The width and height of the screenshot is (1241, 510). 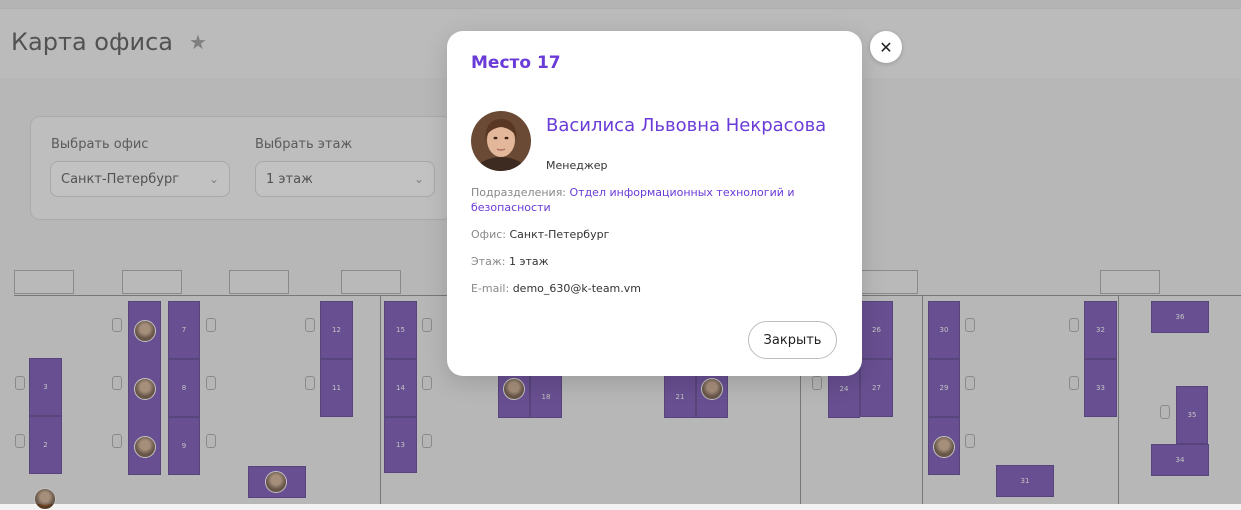 What do you see at coordinates (886, 47) in the screenshot?
I see `close-icon: ✕` at bounding box center [886, 47].